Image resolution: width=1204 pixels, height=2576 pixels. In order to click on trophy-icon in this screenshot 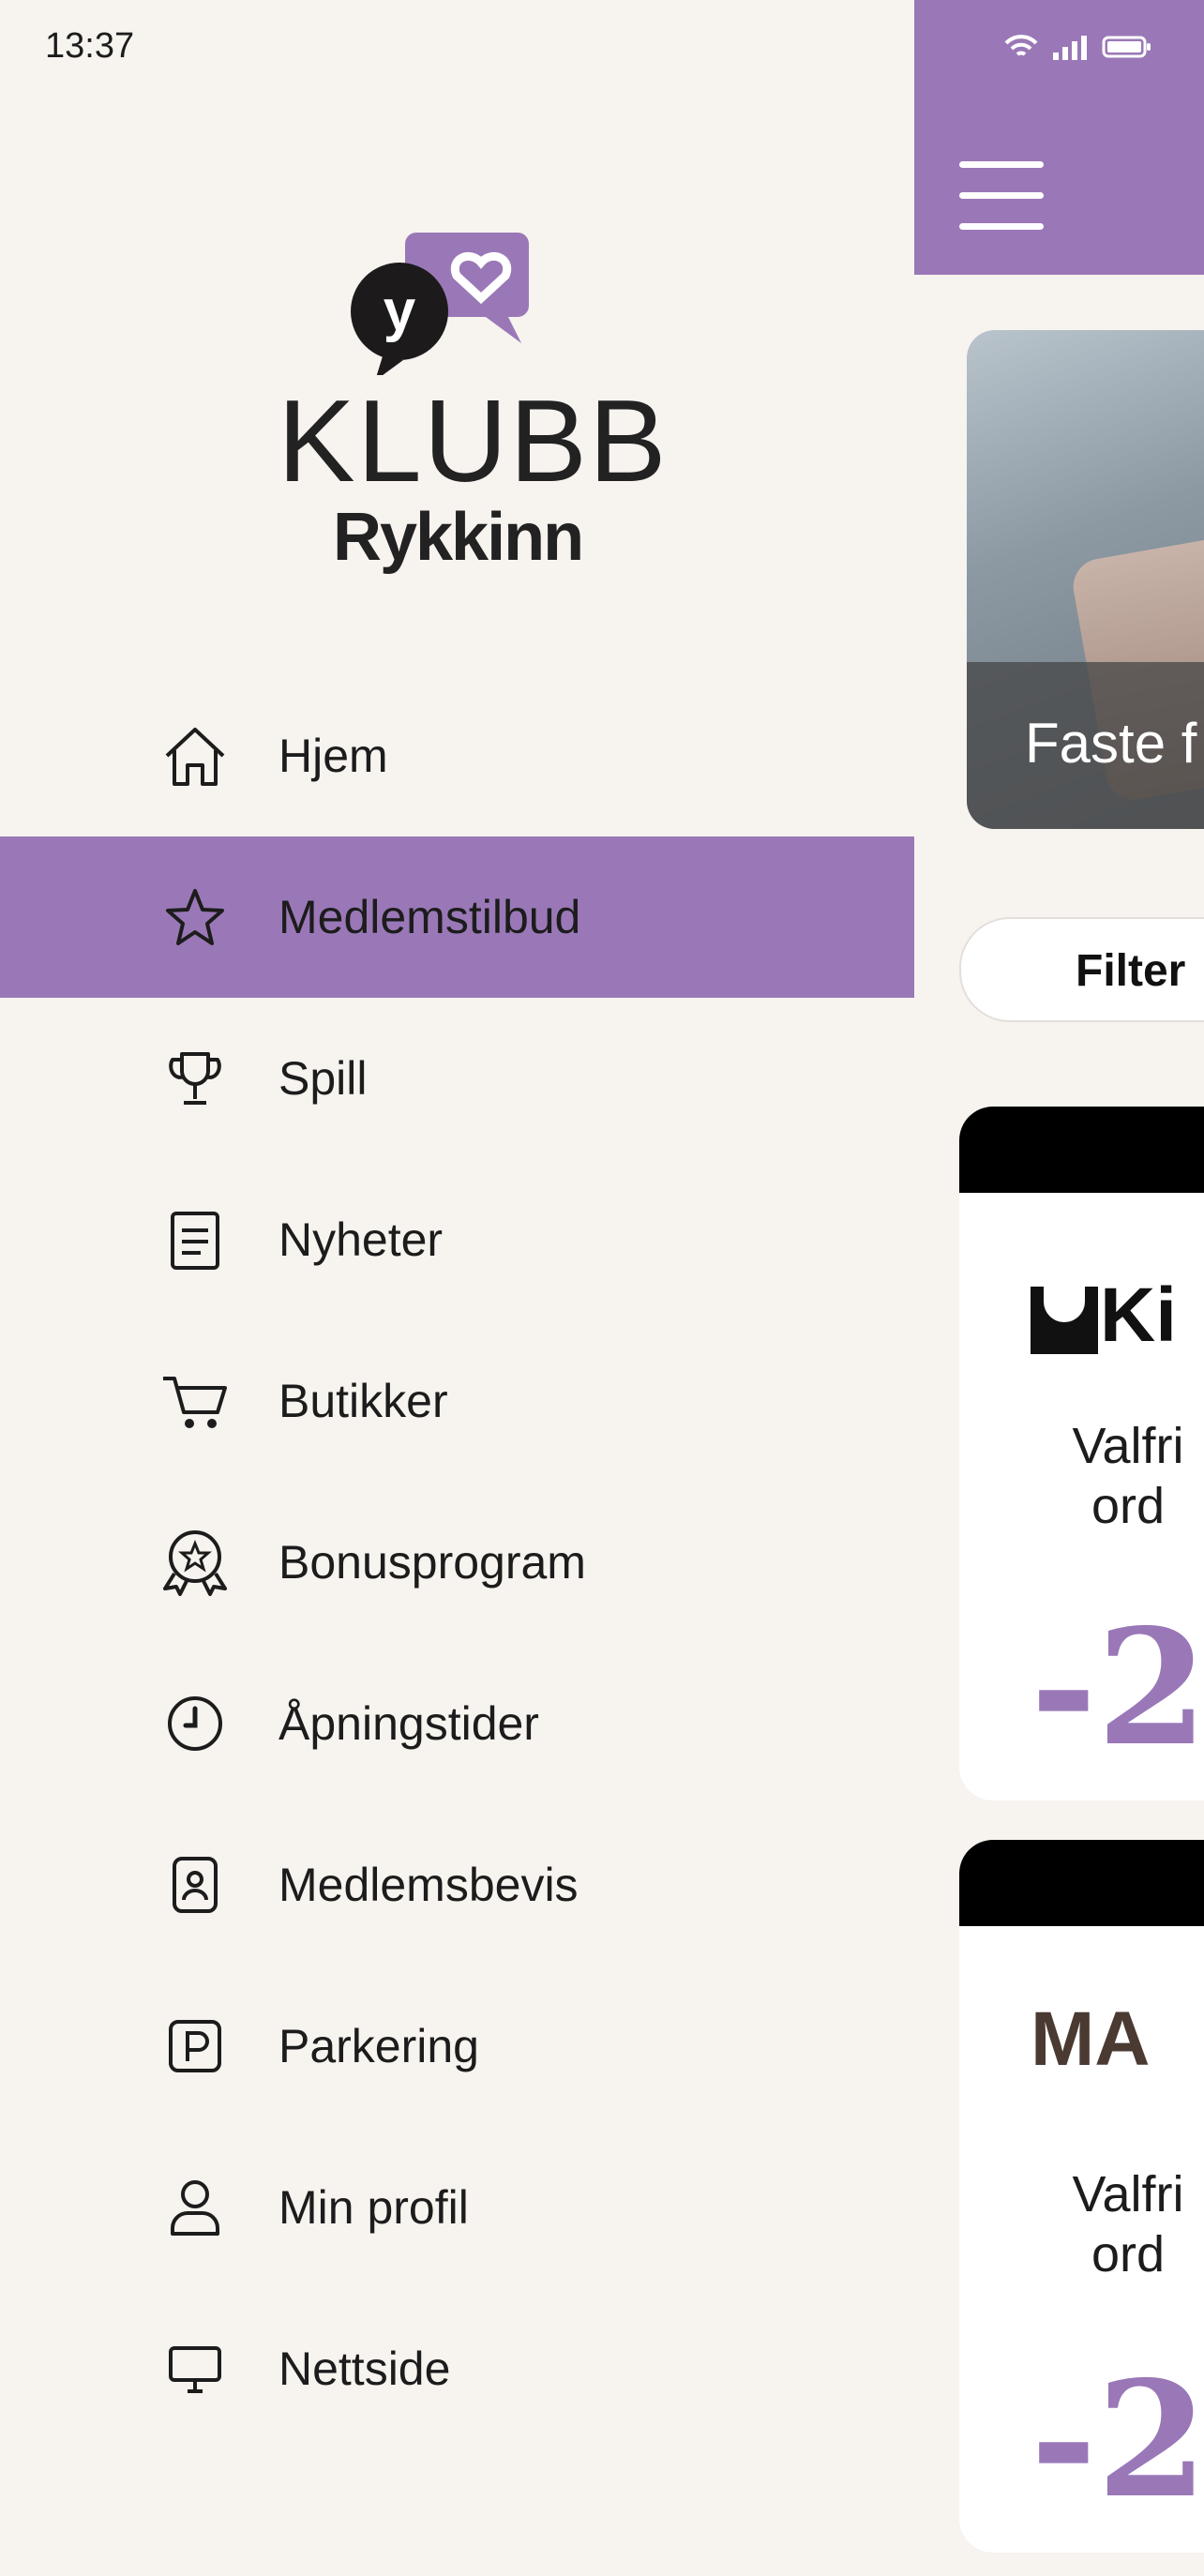, I will do `click(195, 1078)`.